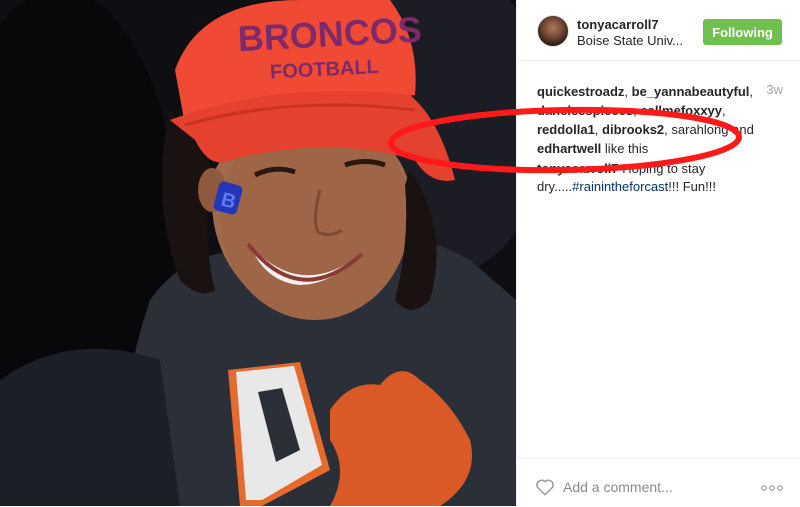  I want to click on caption-text-end: !!! Fun!!!, so click(692, 186).